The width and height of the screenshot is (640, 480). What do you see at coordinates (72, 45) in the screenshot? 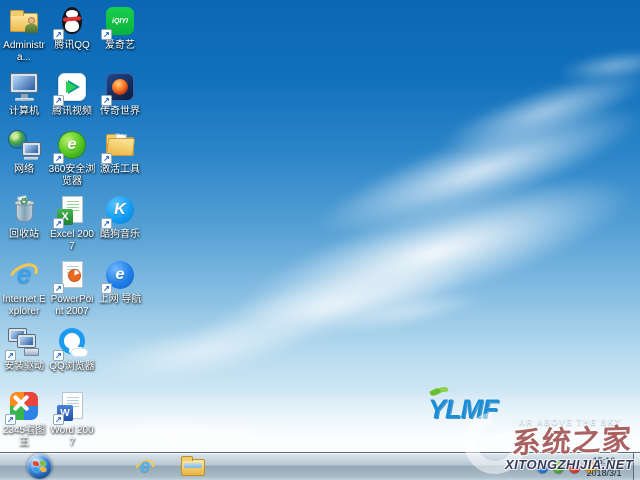
I see `icon-label: 腾讯QQ` at bounding box center [72, 45].